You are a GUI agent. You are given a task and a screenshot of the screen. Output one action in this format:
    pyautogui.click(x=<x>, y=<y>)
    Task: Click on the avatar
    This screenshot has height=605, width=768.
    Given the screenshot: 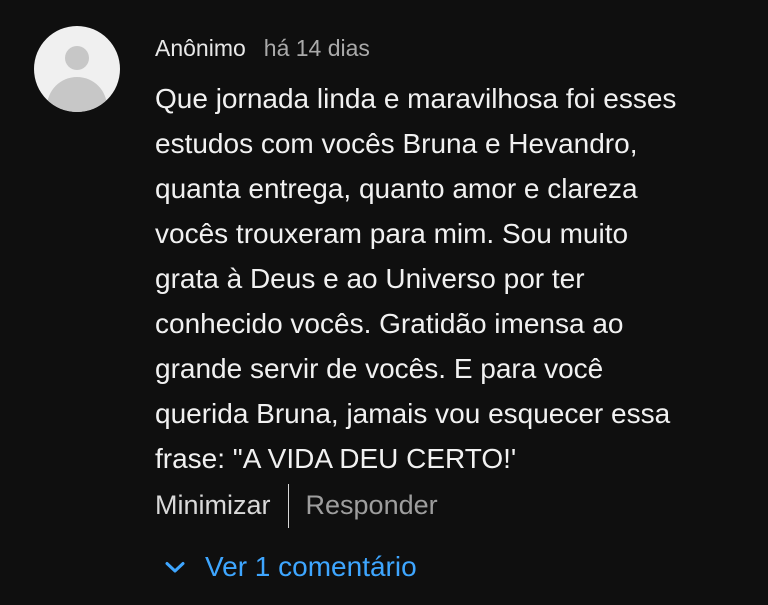 What is the action you would take?
    pyautogui.click(x=77, y=69)
    